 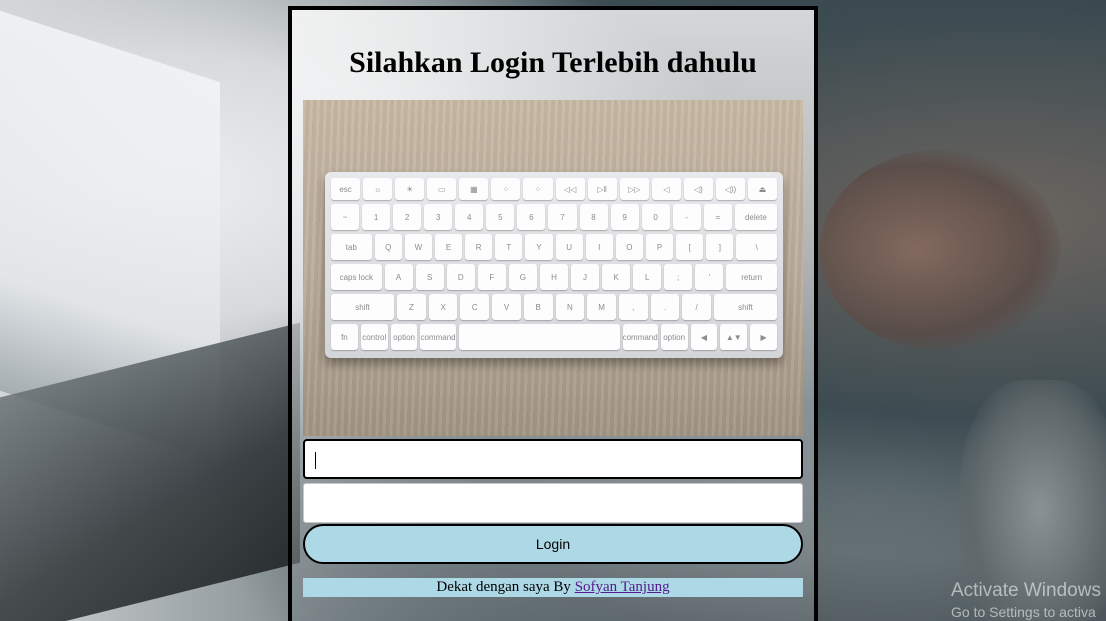 What do you see at coordinates (569, 247) in the screenshot?
I see `keyboard-key: U` at bounding box center [569, 247].